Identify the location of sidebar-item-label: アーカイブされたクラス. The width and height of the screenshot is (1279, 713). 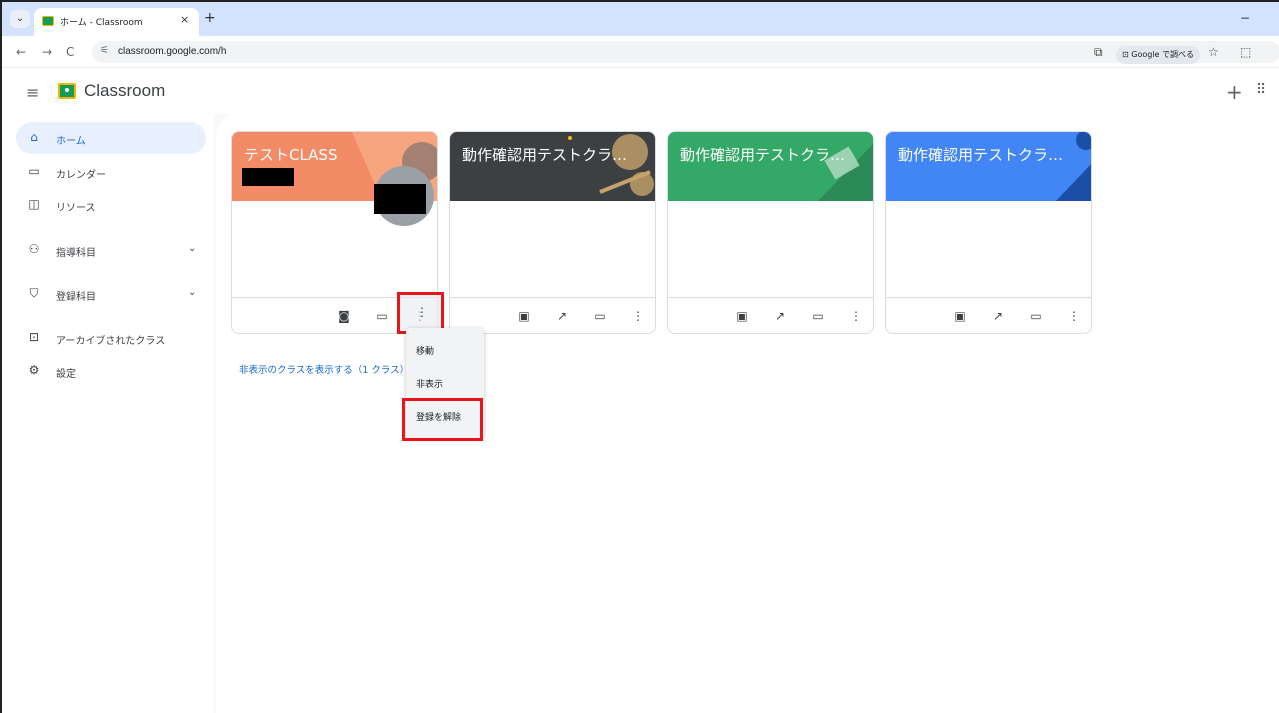
(111, 341).